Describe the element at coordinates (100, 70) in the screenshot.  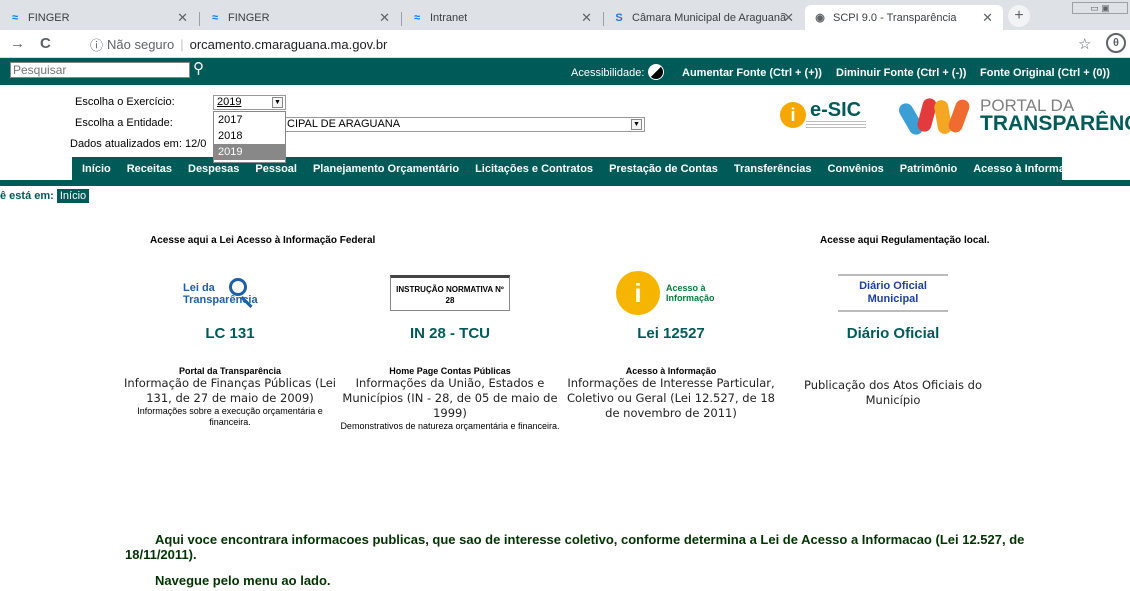
I see `search-input` at that location.